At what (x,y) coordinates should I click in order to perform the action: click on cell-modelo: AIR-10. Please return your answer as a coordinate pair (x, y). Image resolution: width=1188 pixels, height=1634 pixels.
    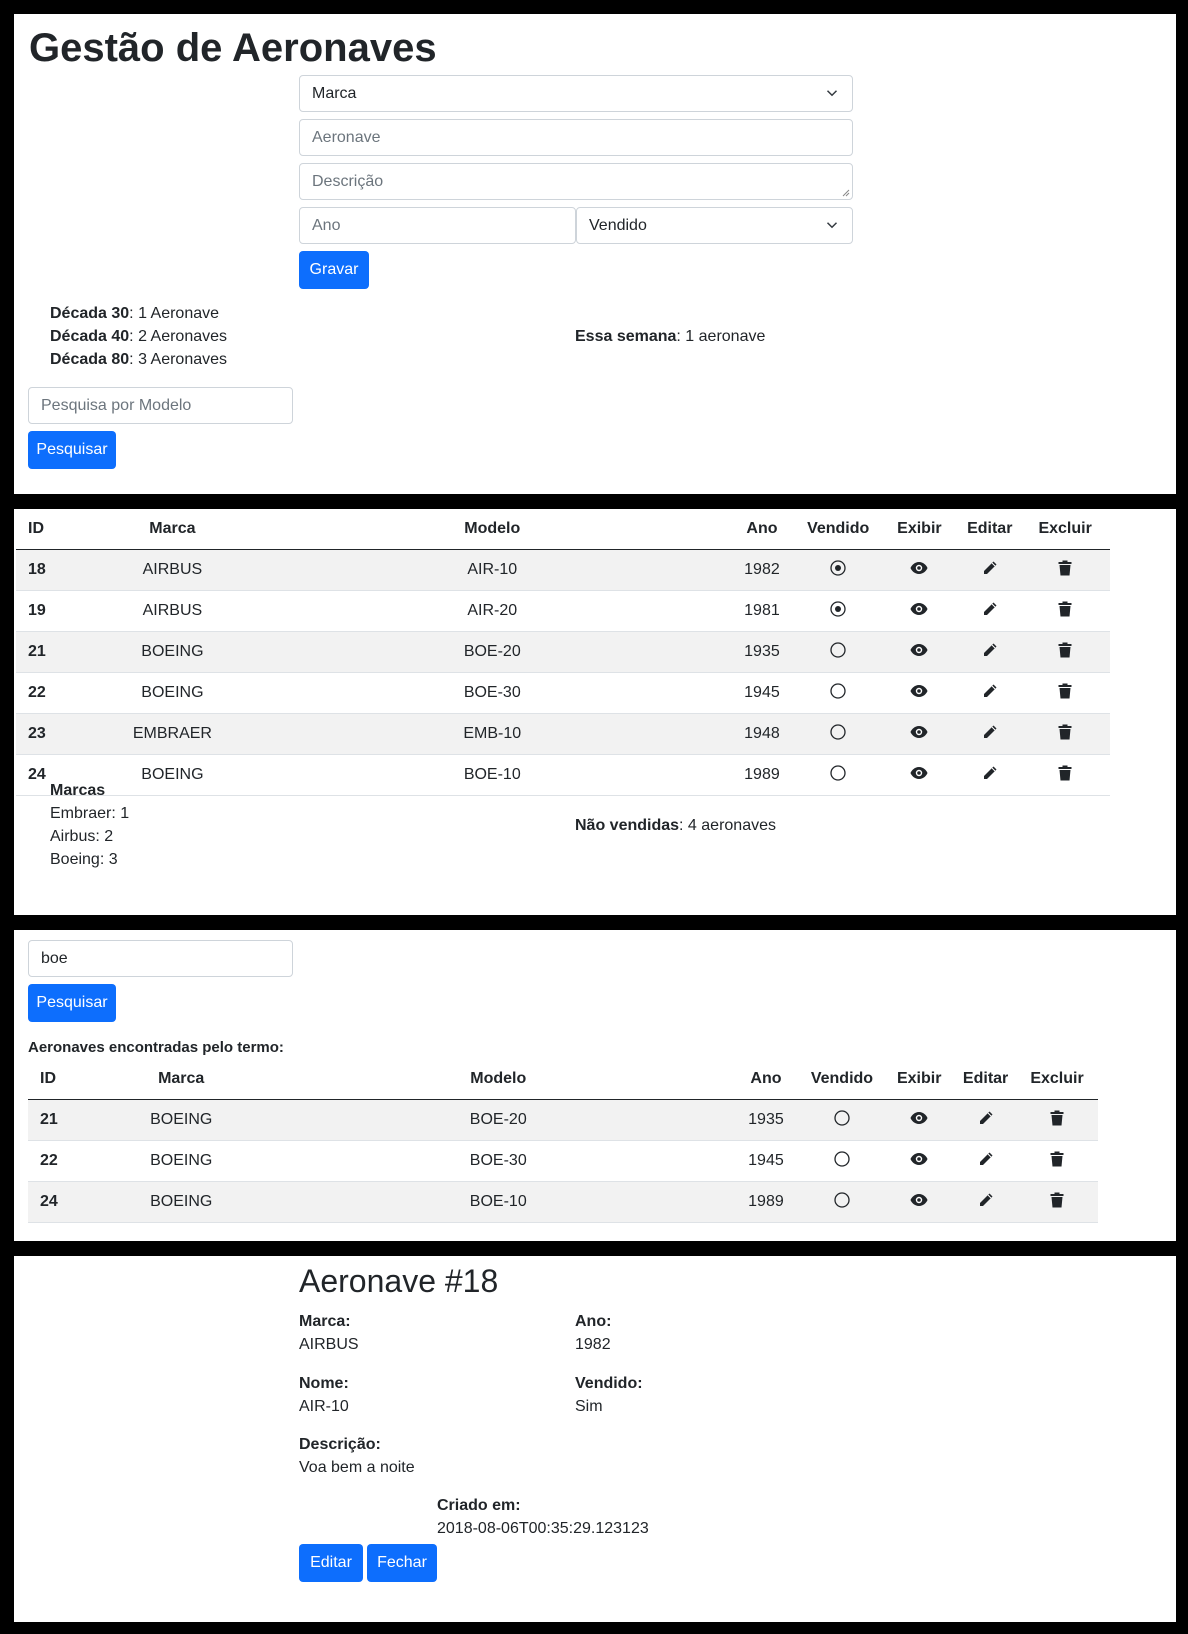
    Looking at the image, I should click on (492, 570).